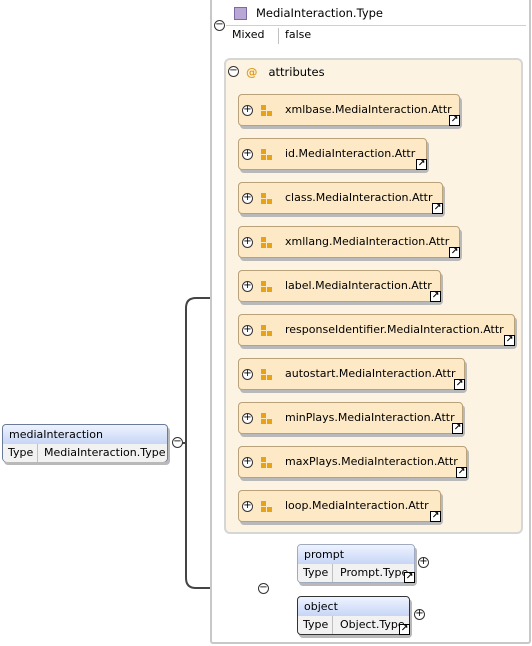 This screenshot has height=646, width=532. What do you see at coordinates (367, 241) in the screenshot?
I see `attribute-group-label: xmllang.MediaInteraction.Attr` at bounding box center [367, 241].